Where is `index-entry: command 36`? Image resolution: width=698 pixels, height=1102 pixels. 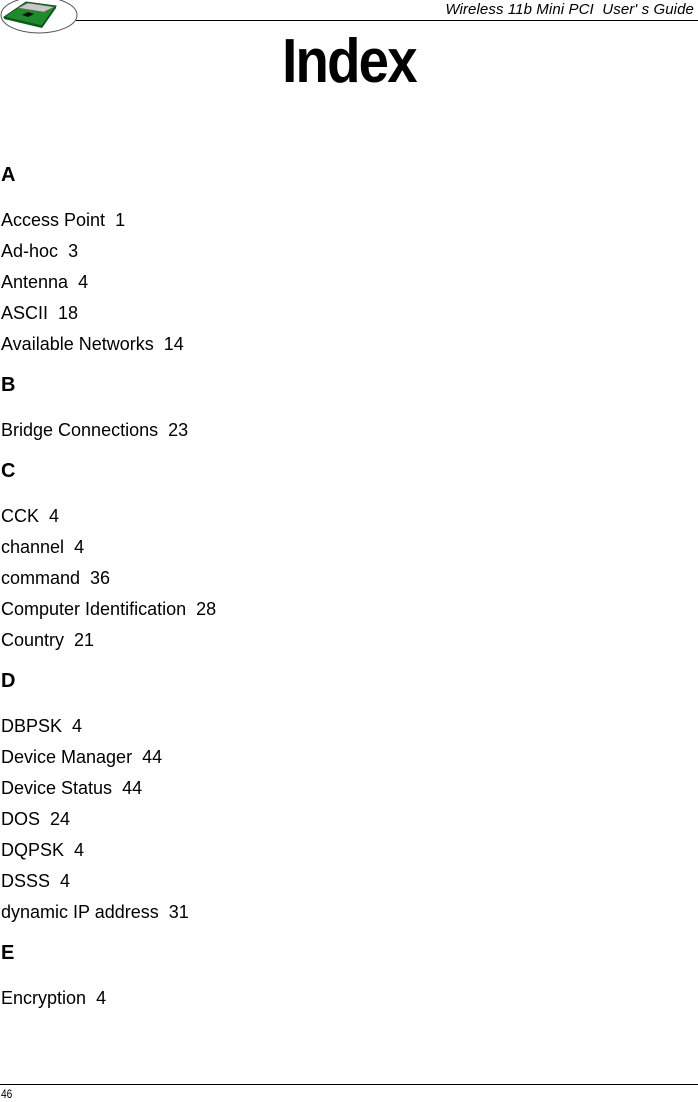
index-entry: command 36 is located at coordinates (346, 578).